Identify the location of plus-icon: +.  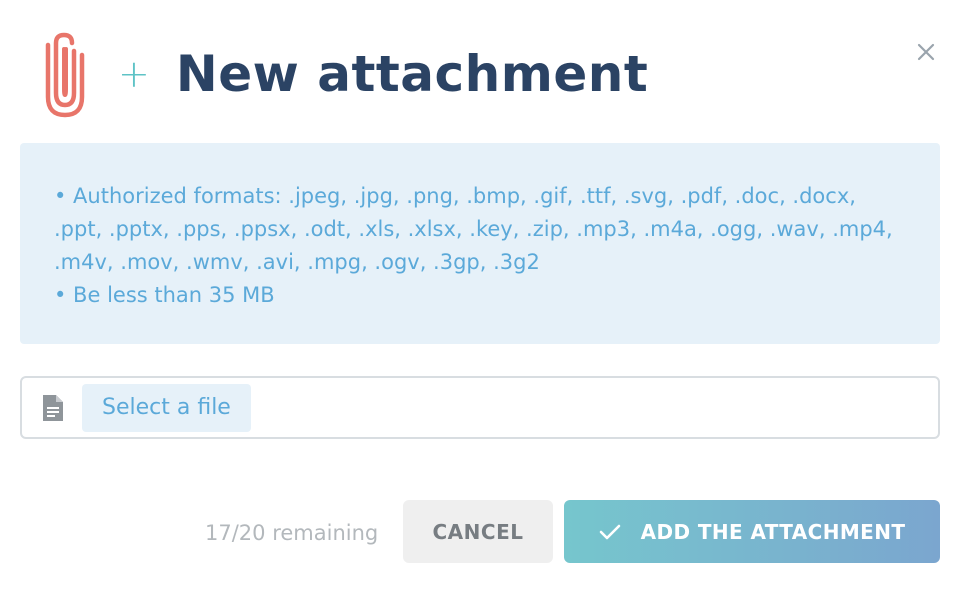
(134, 74).